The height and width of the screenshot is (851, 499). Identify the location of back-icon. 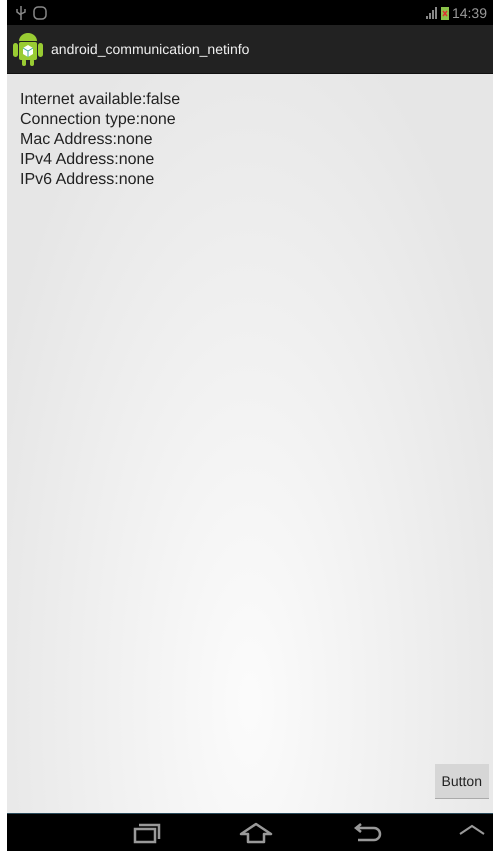
(367, 833).